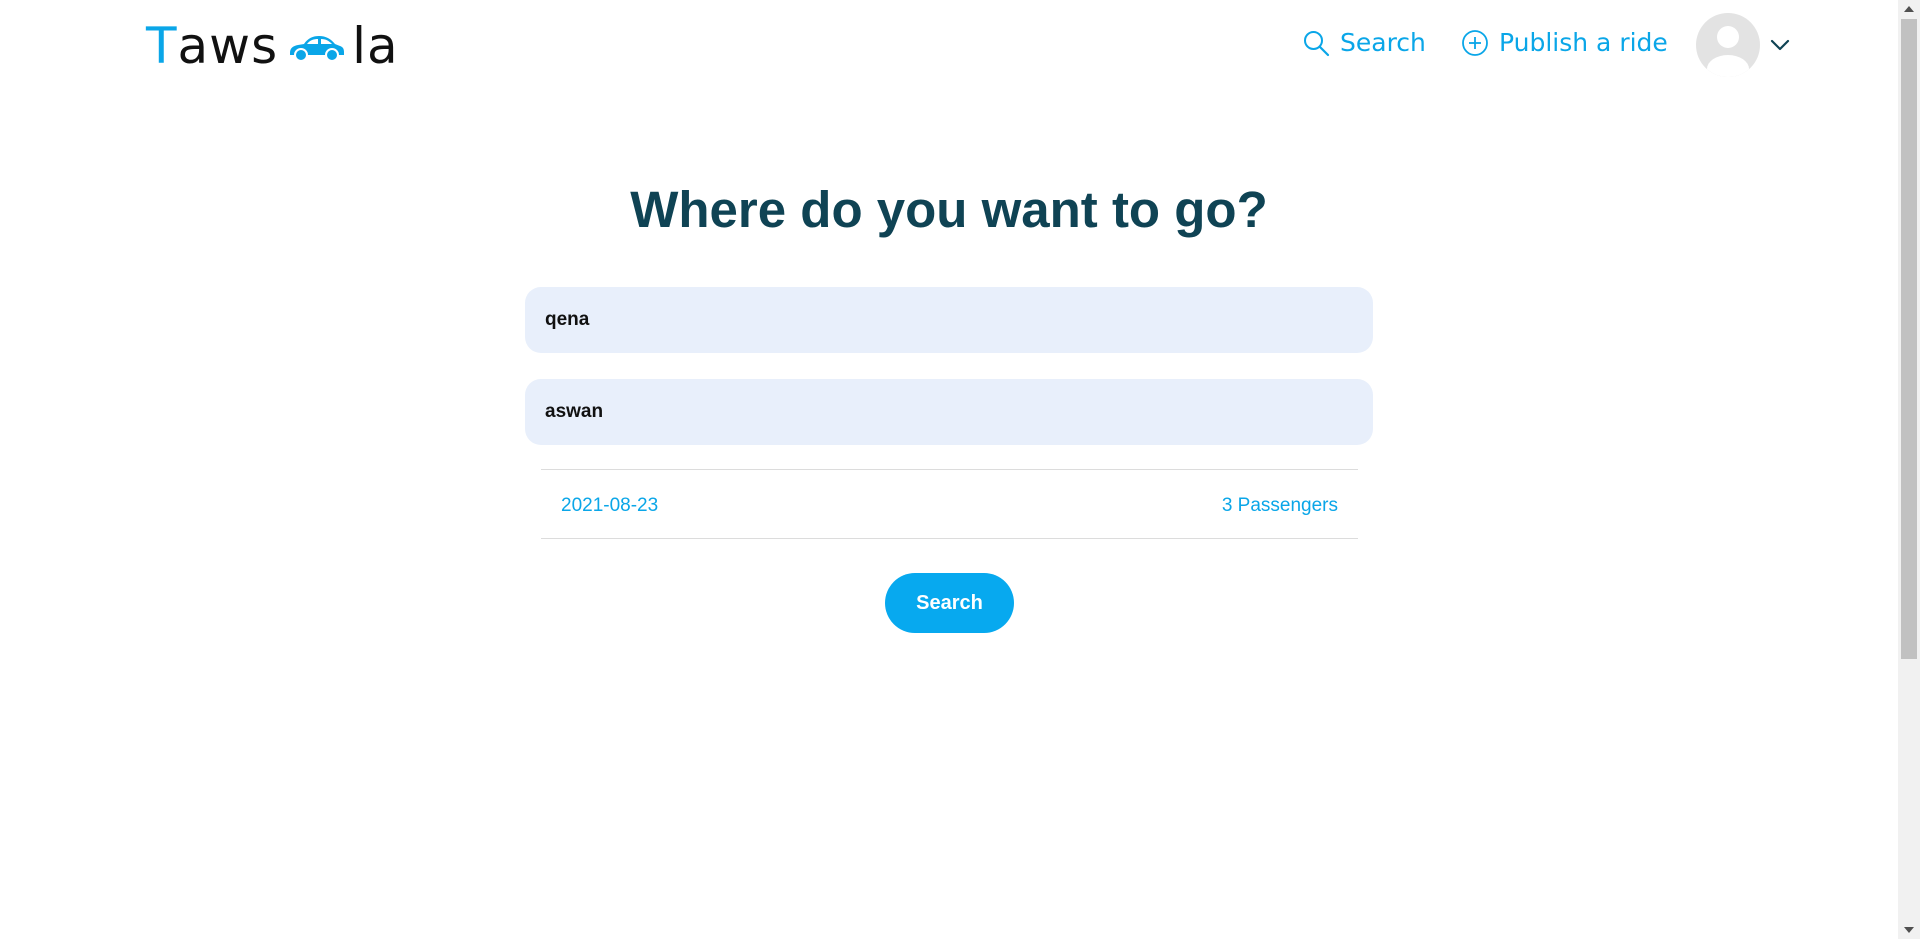 This screenshot has width=1920, height=939. What do you see at coordinates (1383, 42) in the screenshot?
I see `nav-search-label: Search` at bounding box center [1383, 42].